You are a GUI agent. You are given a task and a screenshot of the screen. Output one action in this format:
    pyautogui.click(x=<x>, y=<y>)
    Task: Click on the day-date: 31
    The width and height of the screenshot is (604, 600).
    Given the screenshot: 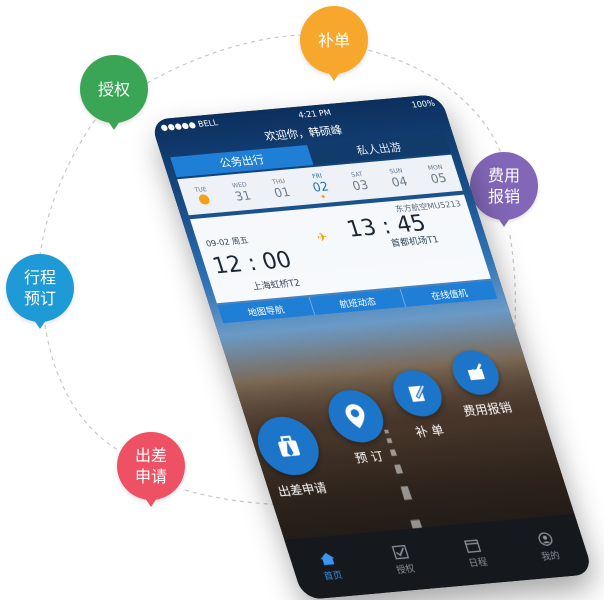 What is the action you would take?
    pyautogui.click(x=242, y=195)
    